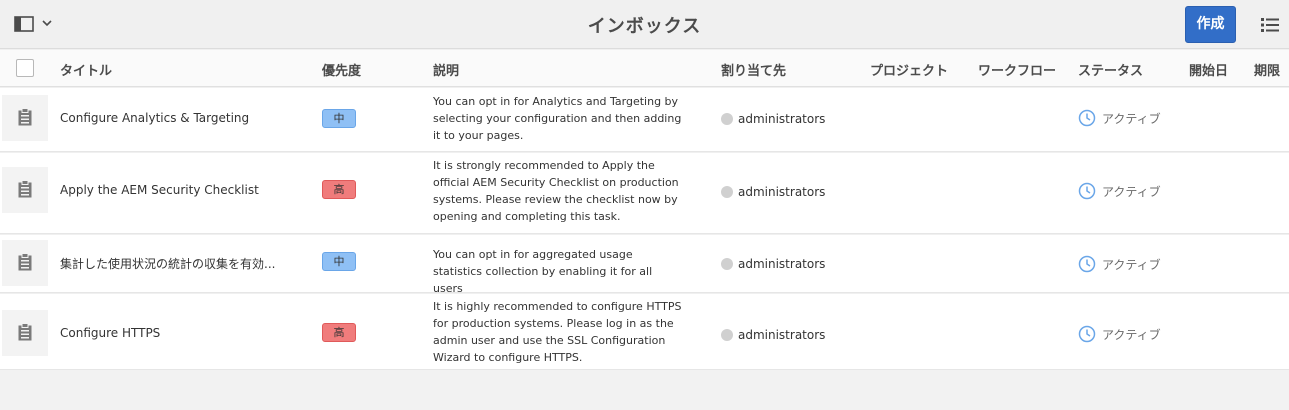  Describe the element at coordinates (1210, 24) in the screenshot. I see `create-button: 作成` at that location.